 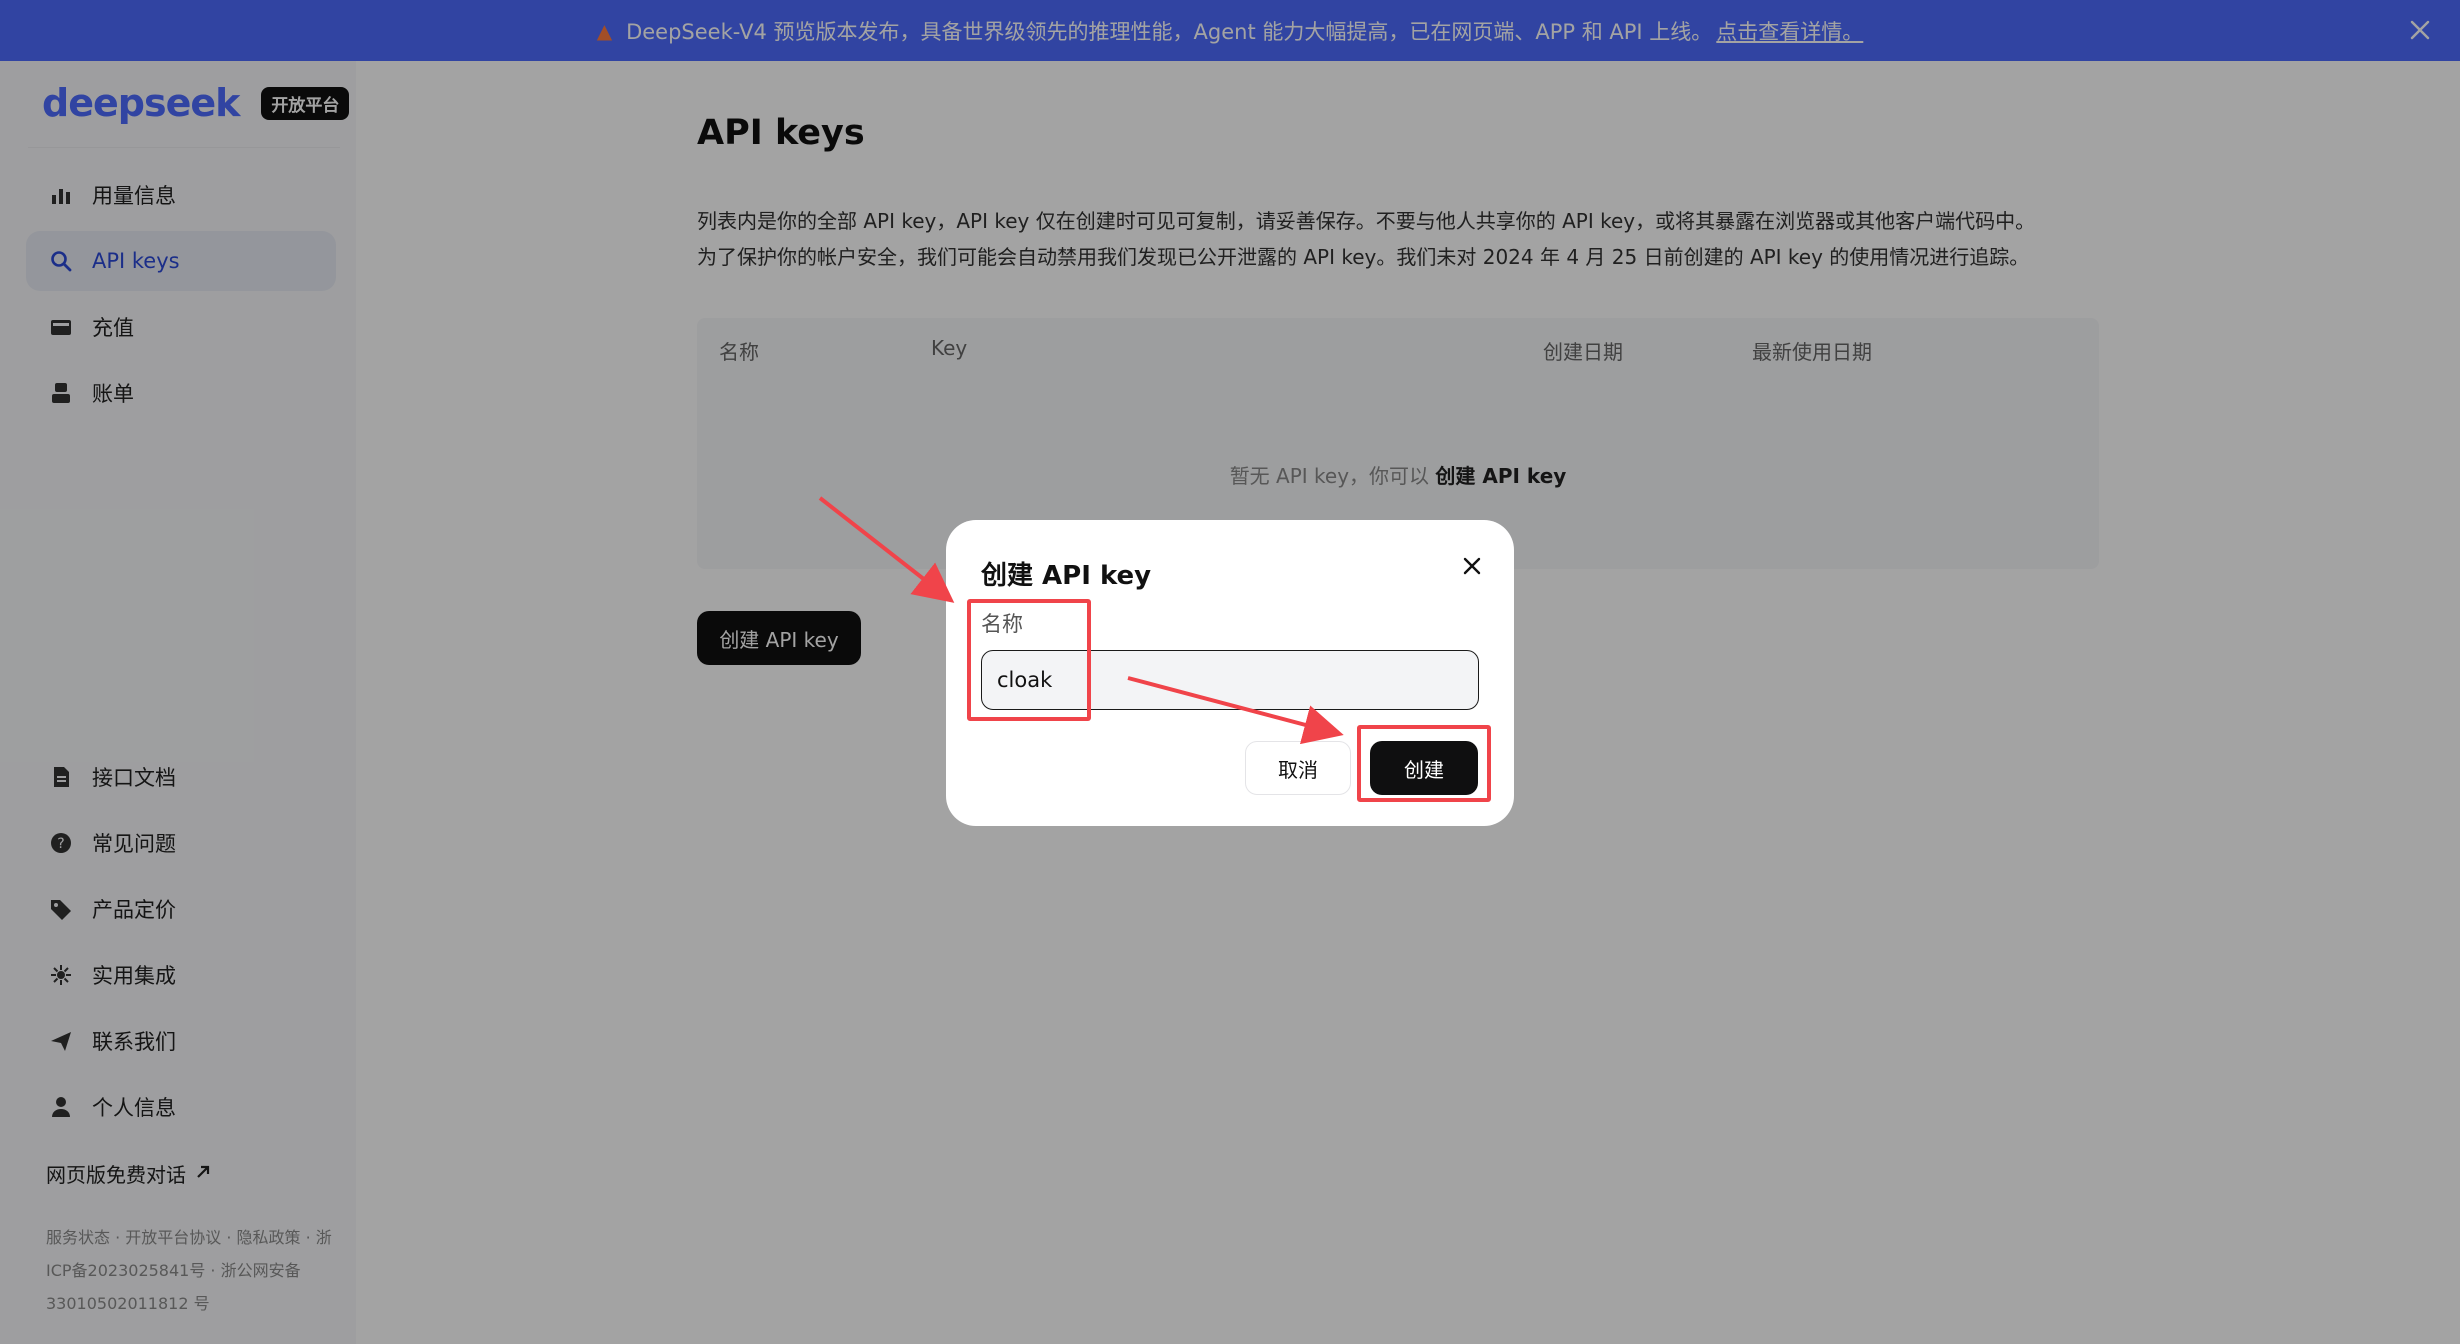 I want to click on highlight-box-create-button, so click(x=1424, y=763).